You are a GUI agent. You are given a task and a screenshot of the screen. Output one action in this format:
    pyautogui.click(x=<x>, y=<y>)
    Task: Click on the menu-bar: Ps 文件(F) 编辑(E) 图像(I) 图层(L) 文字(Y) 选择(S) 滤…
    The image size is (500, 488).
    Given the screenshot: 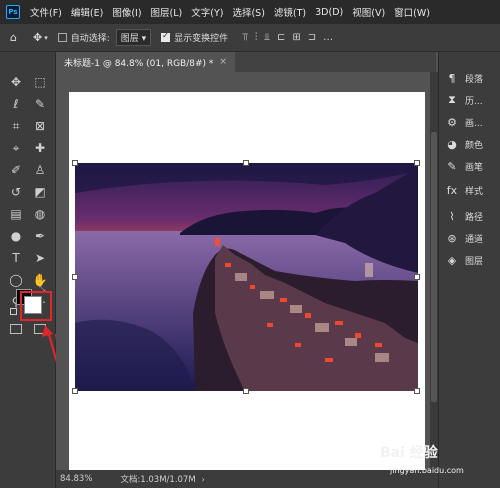 What is the action you would take?
    pyautogui.click(x=250, y=12)
    